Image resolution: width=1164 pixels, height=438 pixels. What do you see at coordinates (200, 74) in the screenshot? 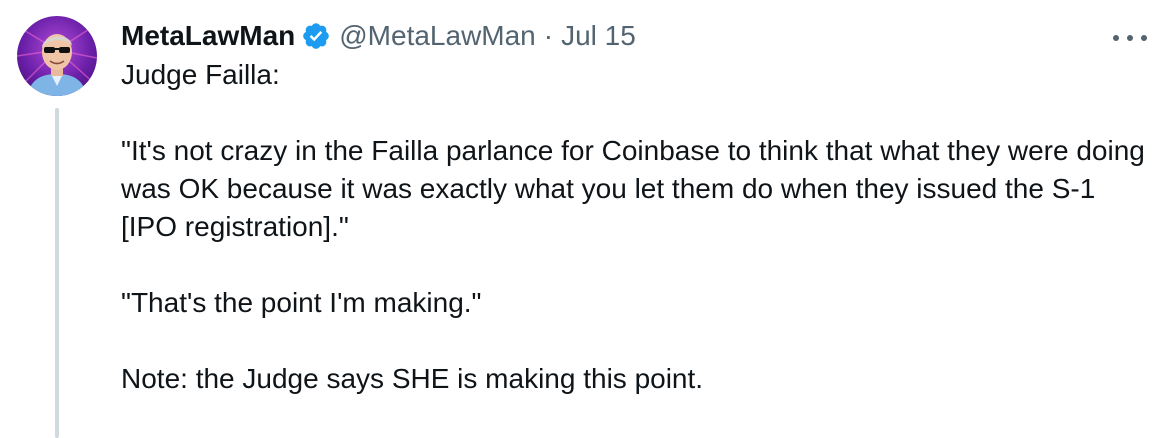
I see `tweet-paragraph: Judge Failla:` at bounding box center [200, 74].